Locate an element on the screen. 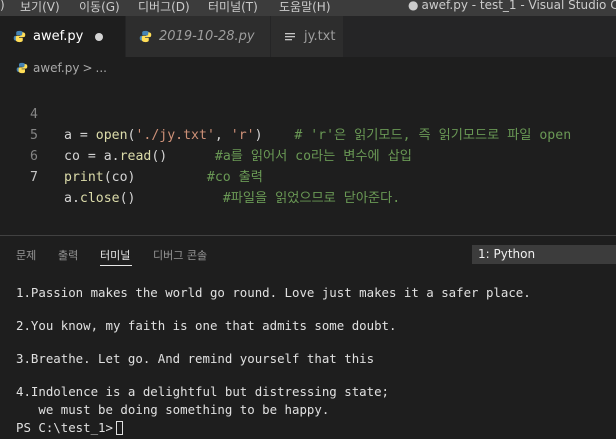  tab-terminal: 터미널 is located at coordinates (115, 255).